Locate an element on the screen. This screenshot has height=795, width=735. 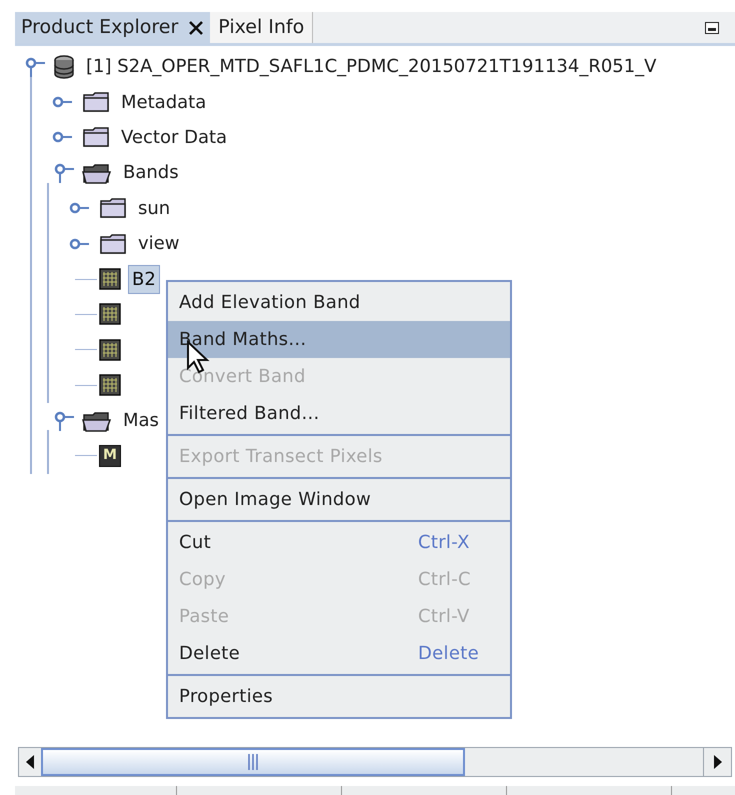
tree-item: view is located at coordinates (158, 244).